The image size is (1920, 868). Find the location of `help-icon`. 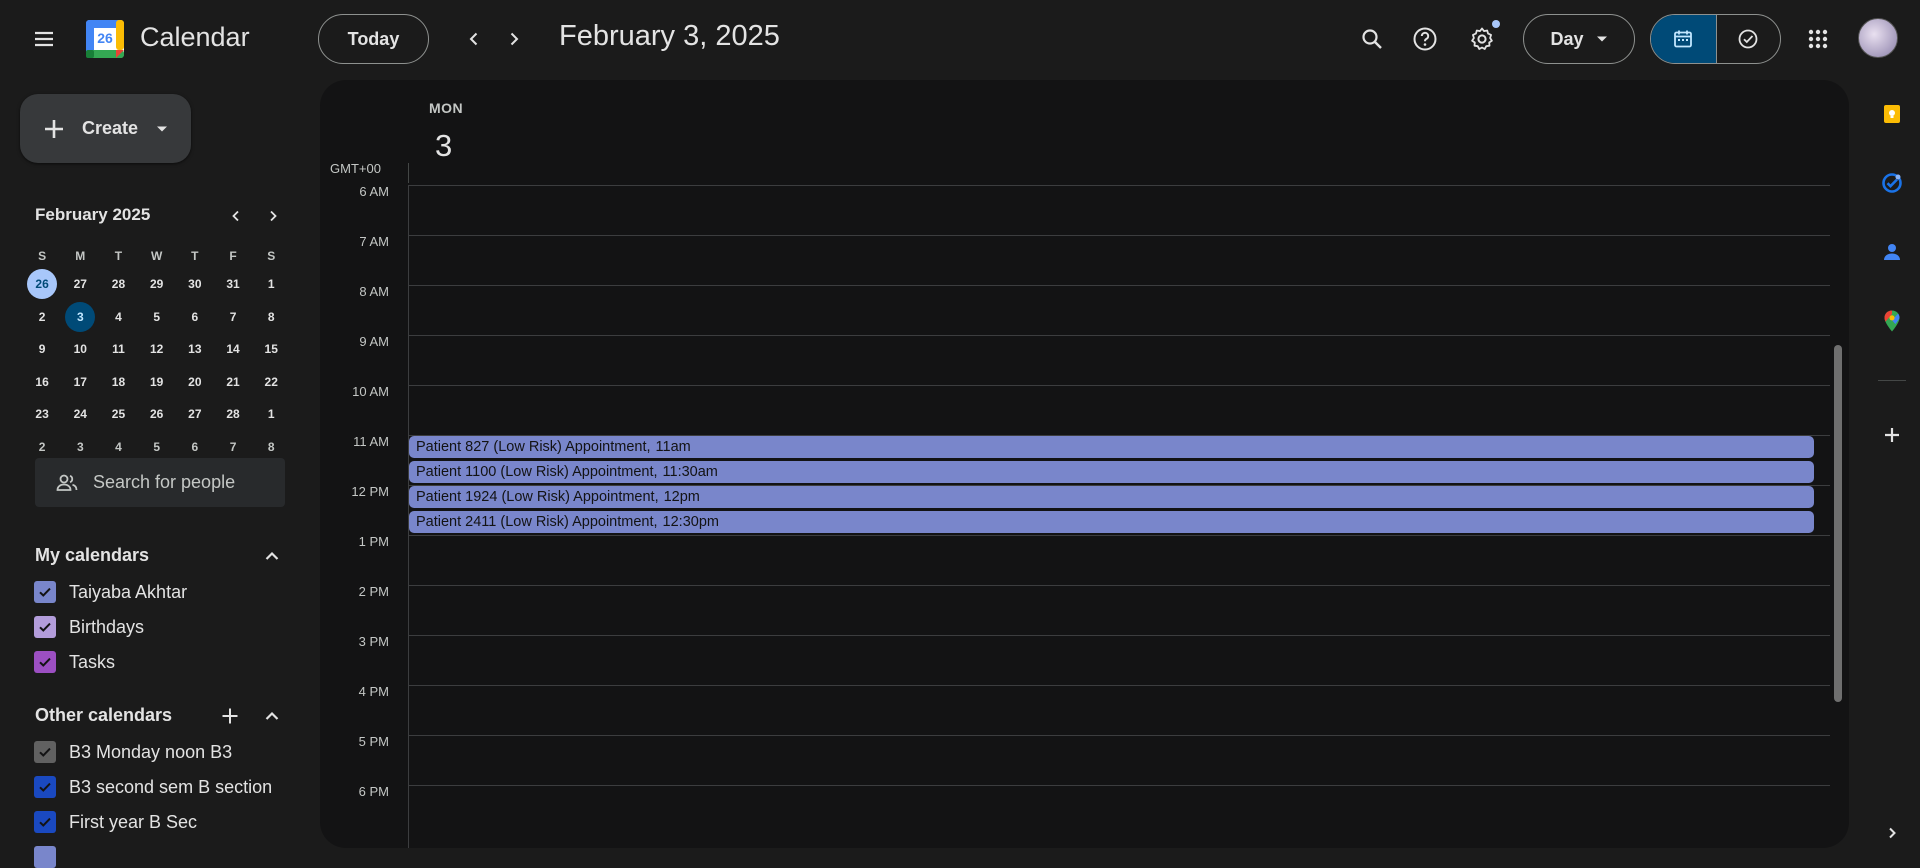

help-icon is located at coordinates (1425, 39).